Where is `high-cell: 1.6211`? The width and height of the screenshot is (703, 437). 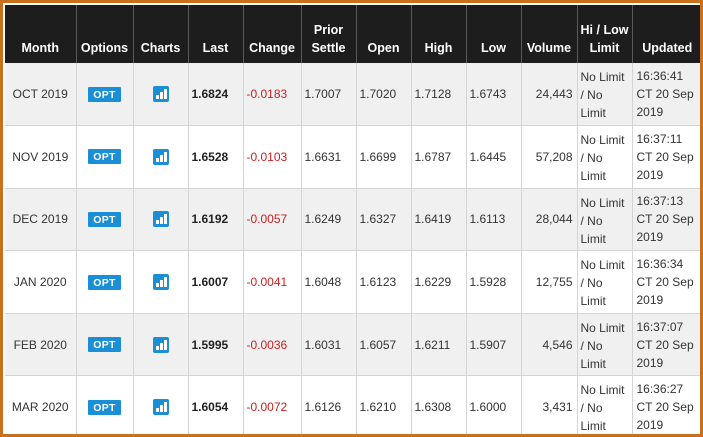 high-cell: 1.6211 is located at coordinates (439, 345).